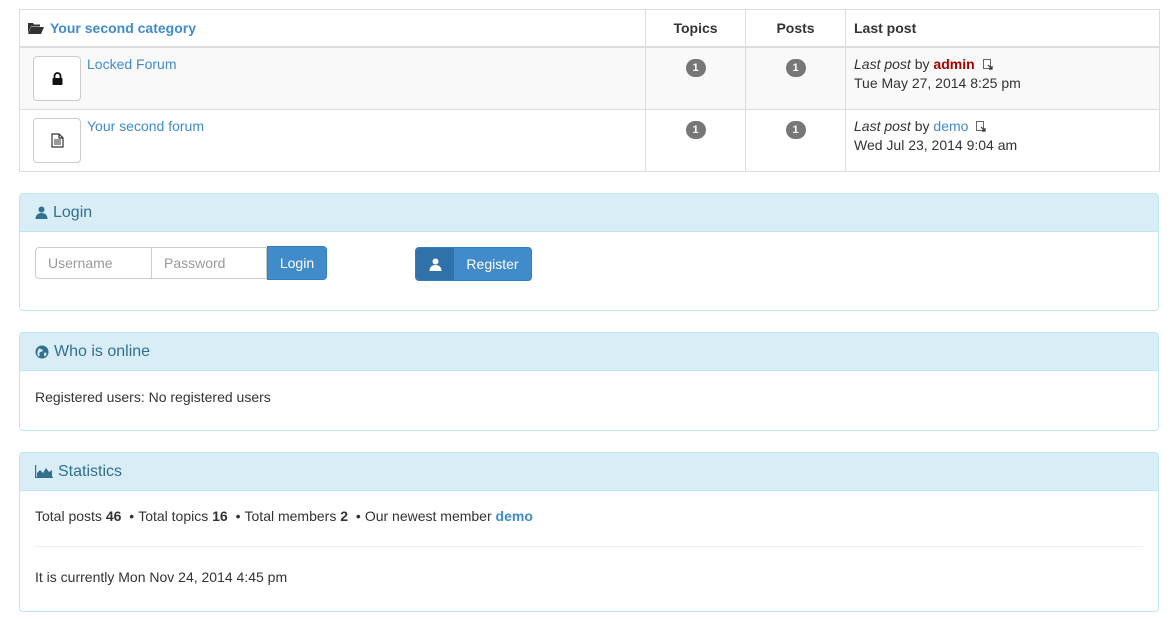 This screenshot has height=619, width=1176. Describe the element at coordinates (131, 64) in the screenshot. I see `forum-link-locked: Locked Forum` at that location.